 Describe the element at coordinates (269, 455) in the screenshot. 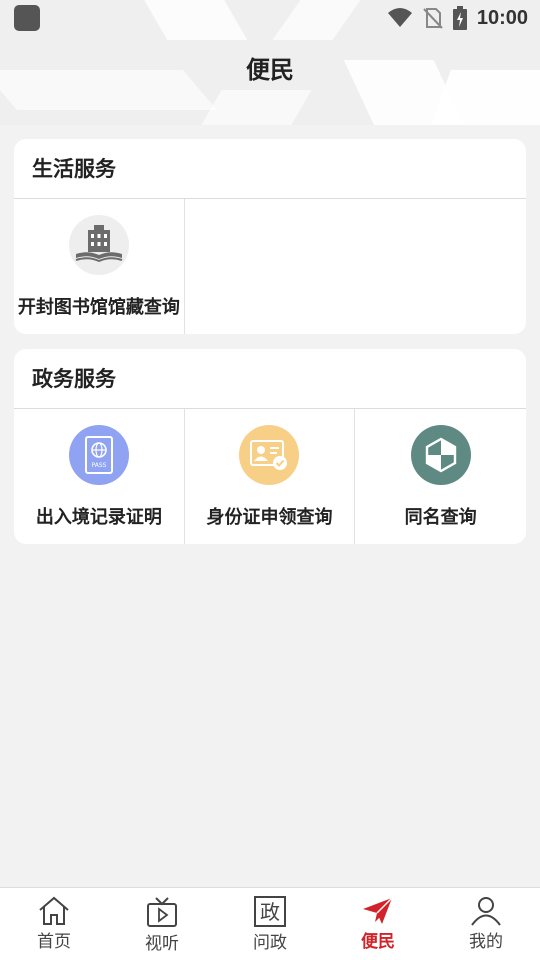

I see `id-card-icon` at that location.